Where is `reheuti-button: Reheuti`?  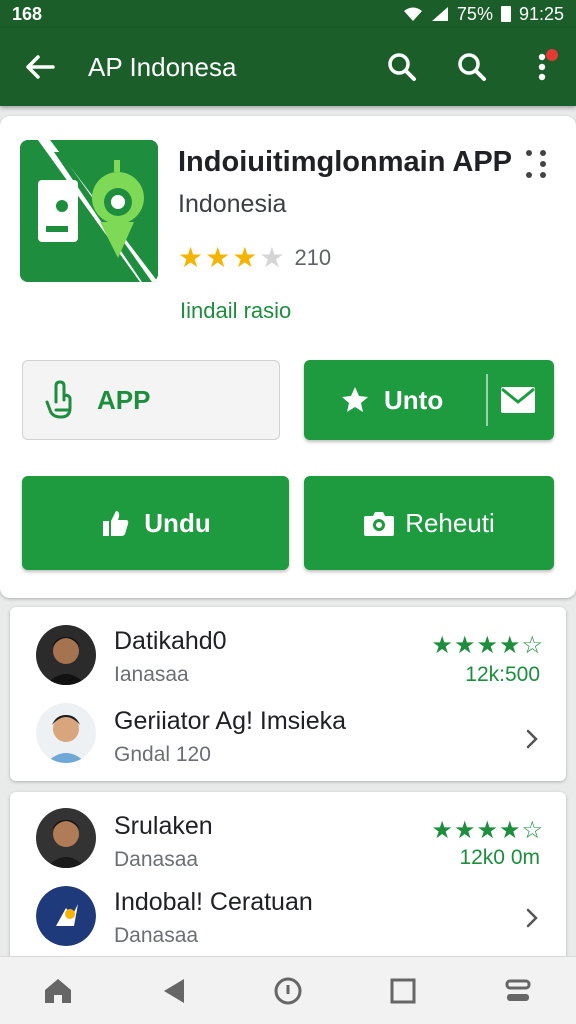
reheuti-button: Reheuti is located at coordinates (429, 523).